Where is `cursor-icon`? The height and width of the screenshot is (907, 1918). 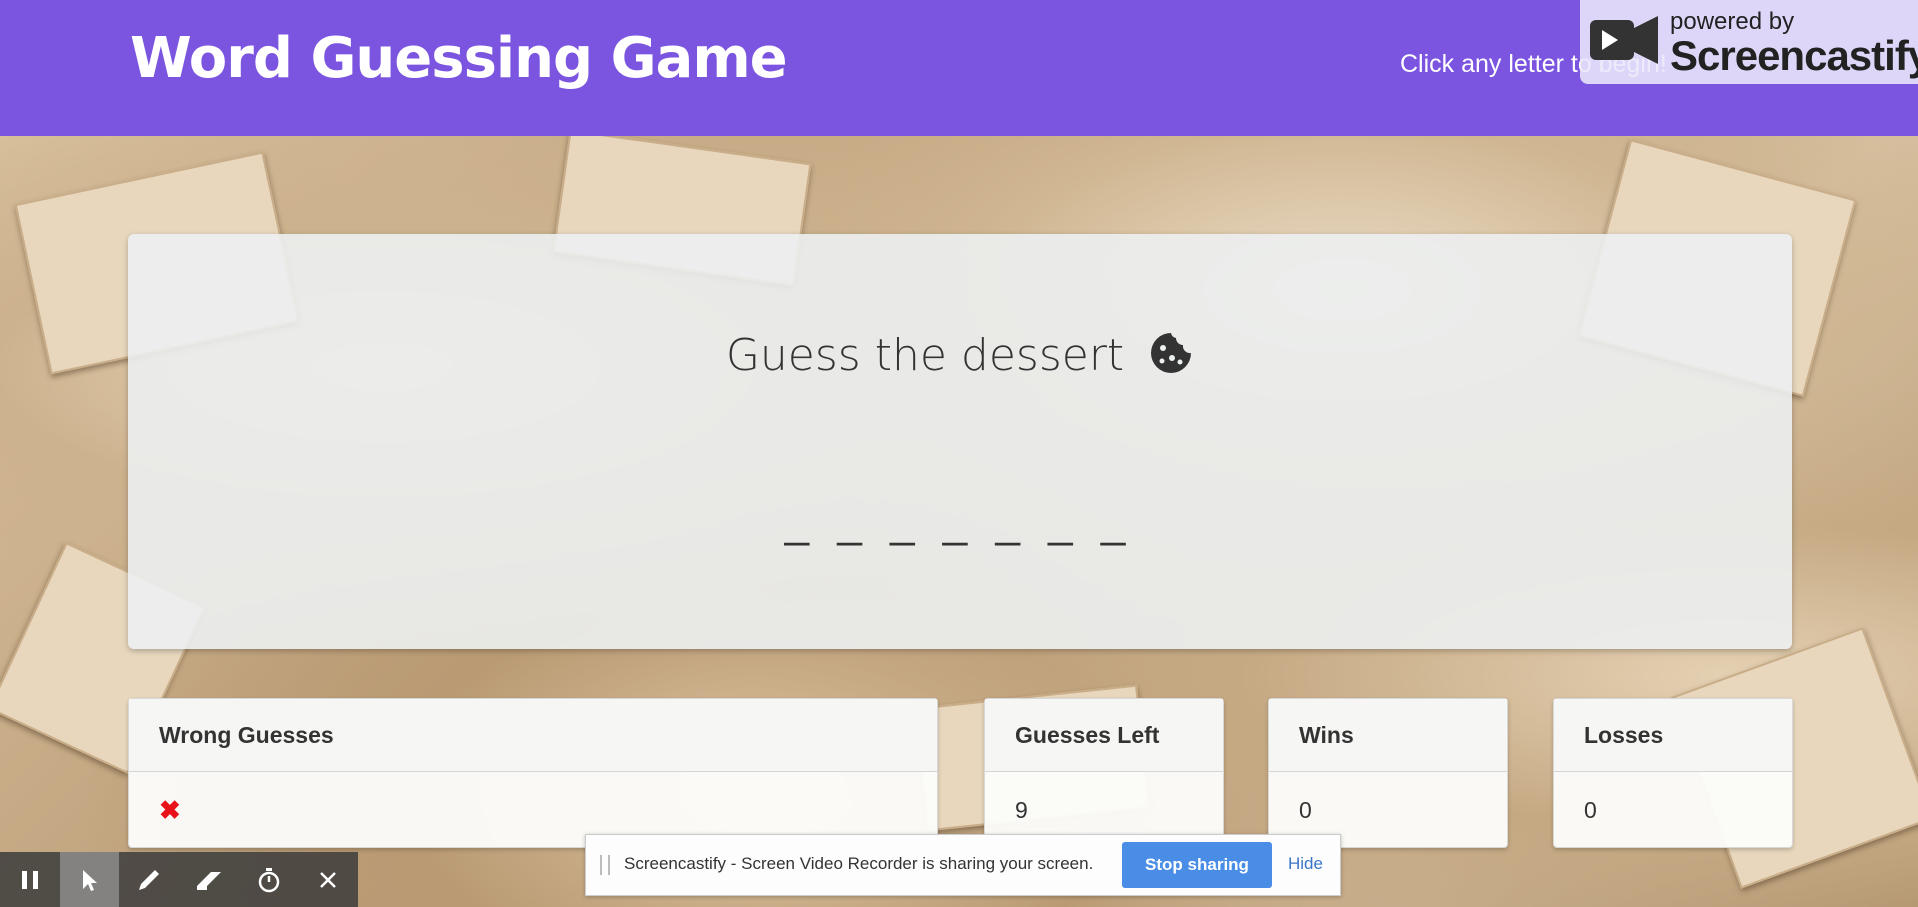 cursor-icon is located at coordinates (89, 880).